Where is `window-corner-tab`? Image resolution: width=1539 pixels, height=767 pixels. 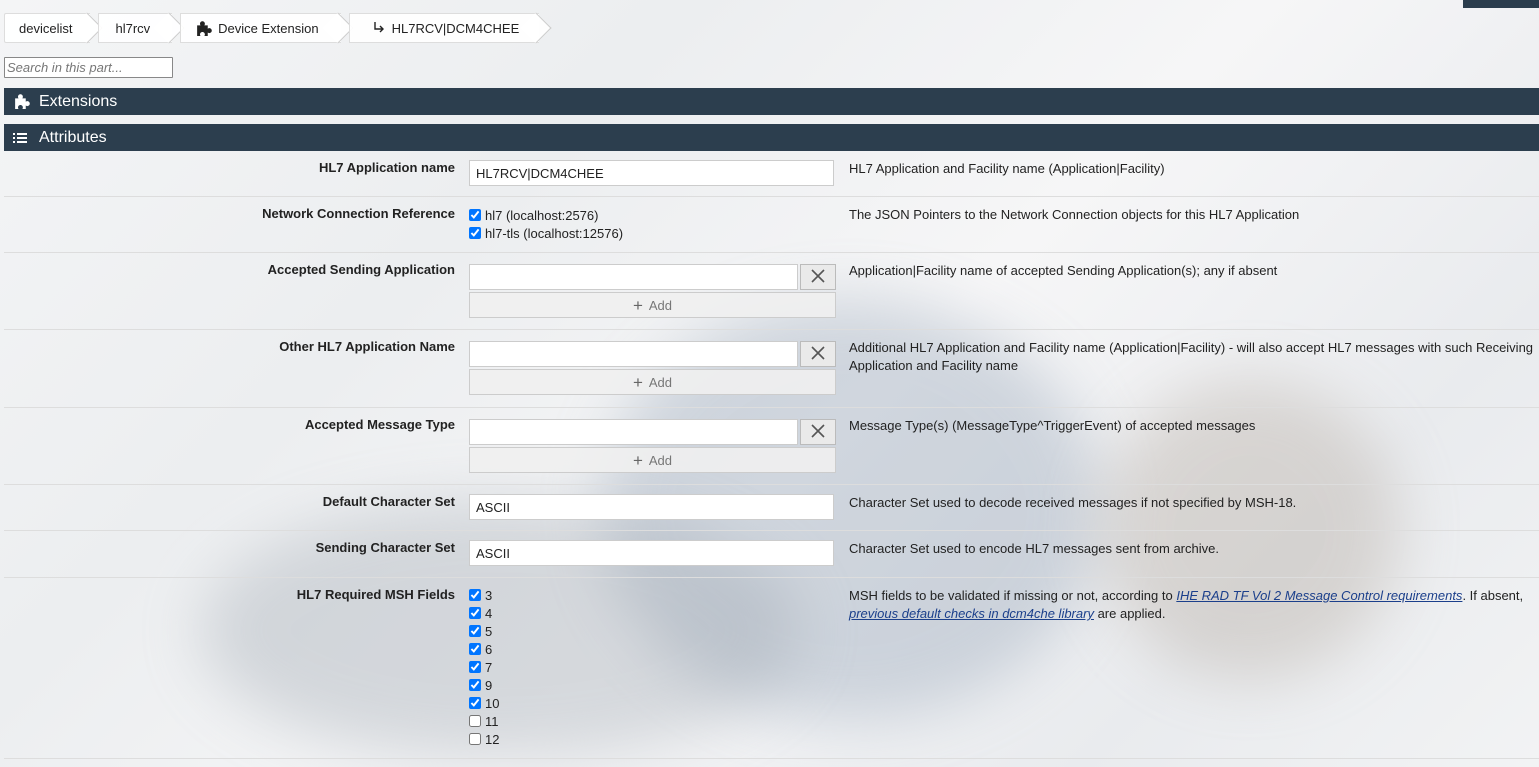 window-corner-tab is located at coordinates (1501, 4).